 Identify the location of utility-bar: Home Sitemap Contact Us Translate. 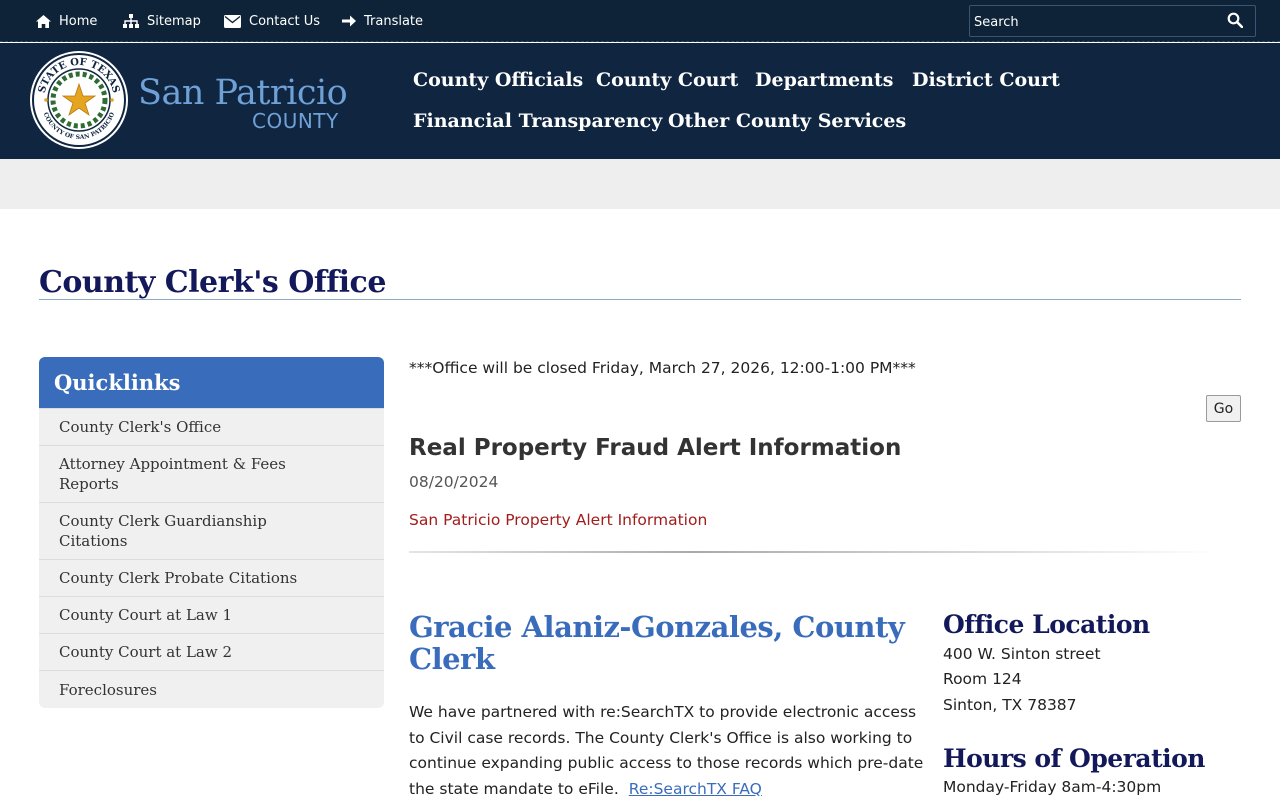
(640, 21).